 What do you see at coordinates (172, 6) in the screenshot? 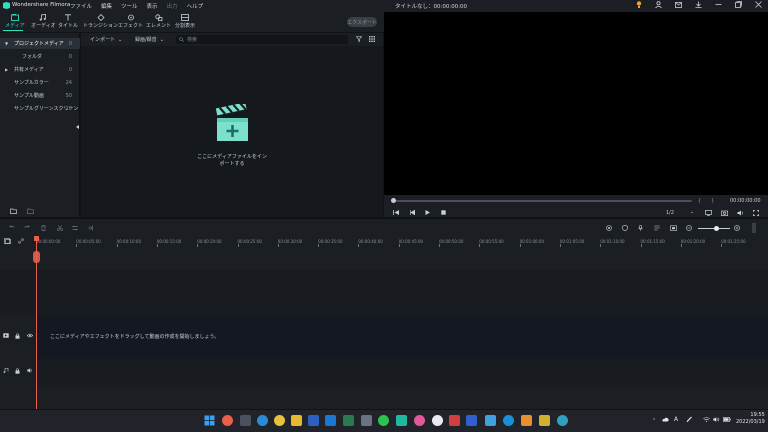
I see `menu-export: 出力` at bounding box center [172, 6].